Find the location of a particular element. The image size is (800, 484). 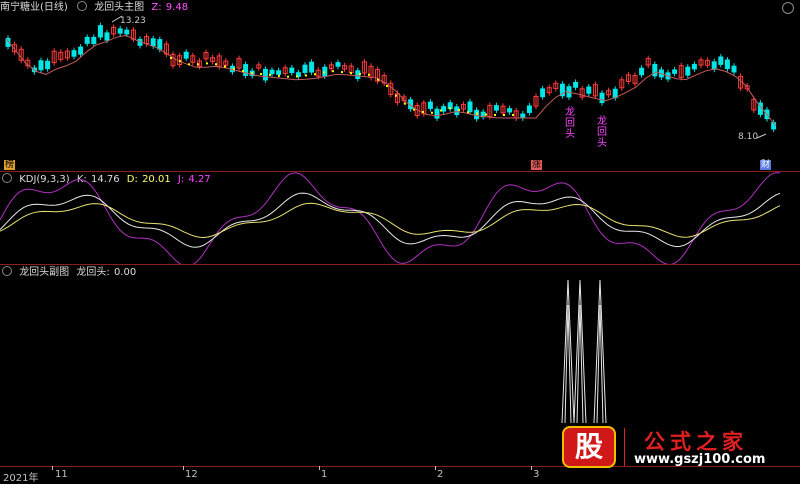

watermark-divider is located at coordinates (624, 447).